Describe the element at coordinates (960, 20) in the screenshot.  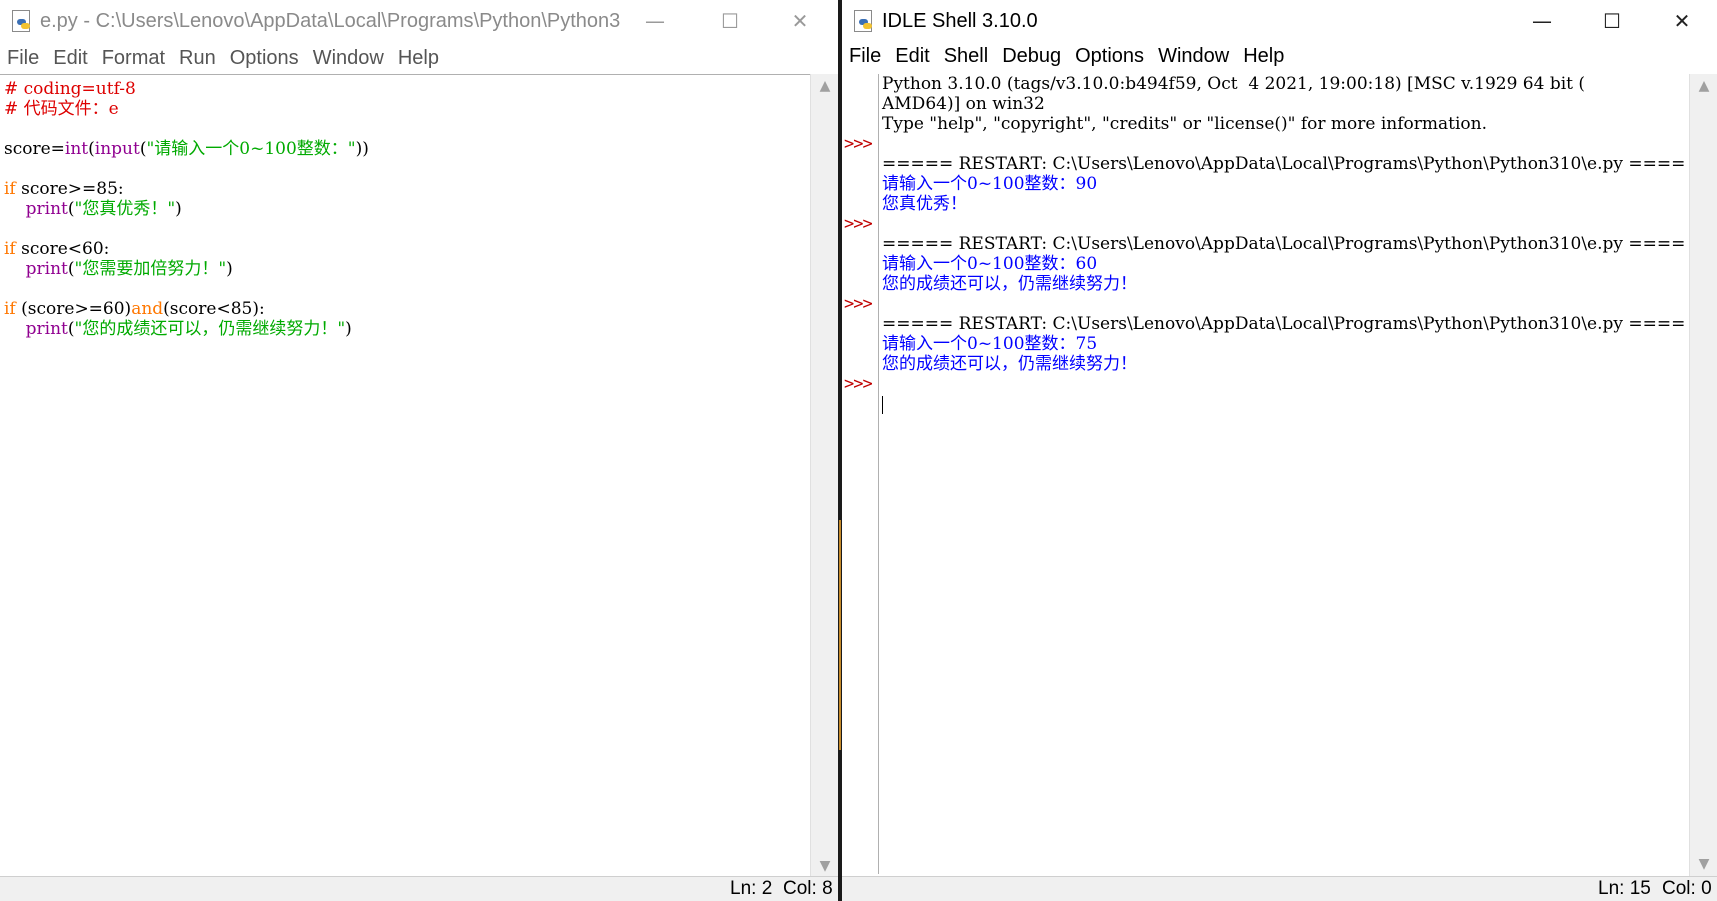
I see `shell-title: IDLE Shell 3.10.0` at that location.